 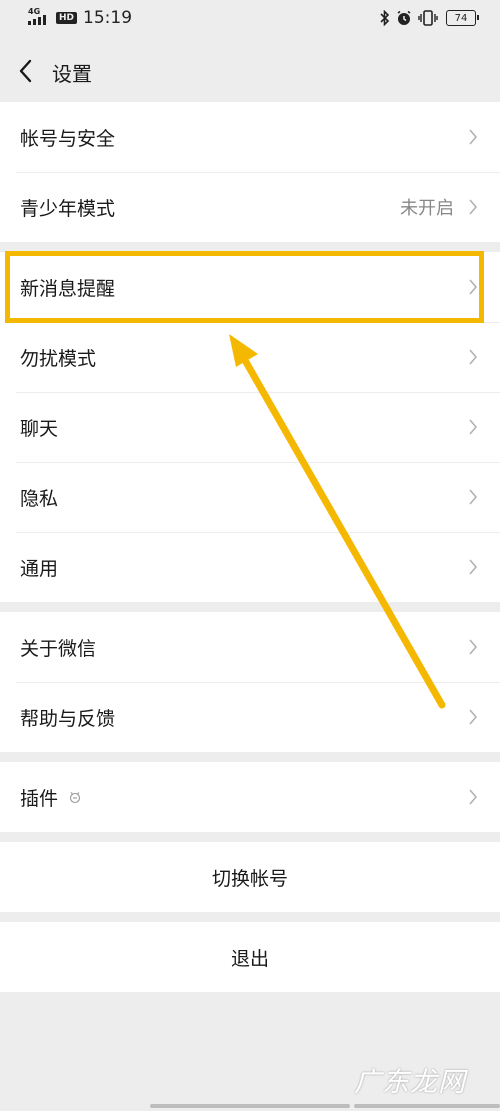 I want to click on home-indicator-secondary, so click(x=427, y=1106).